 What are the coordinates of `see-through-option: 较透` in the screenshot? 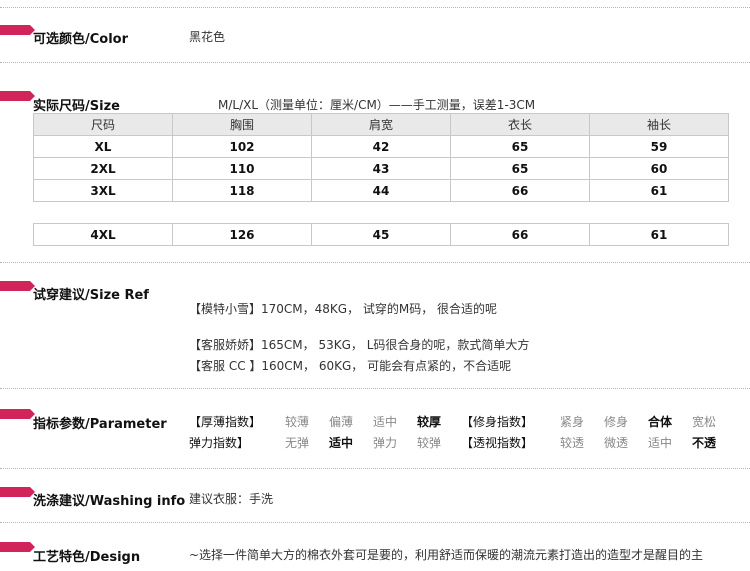 It's located at (572, 443).